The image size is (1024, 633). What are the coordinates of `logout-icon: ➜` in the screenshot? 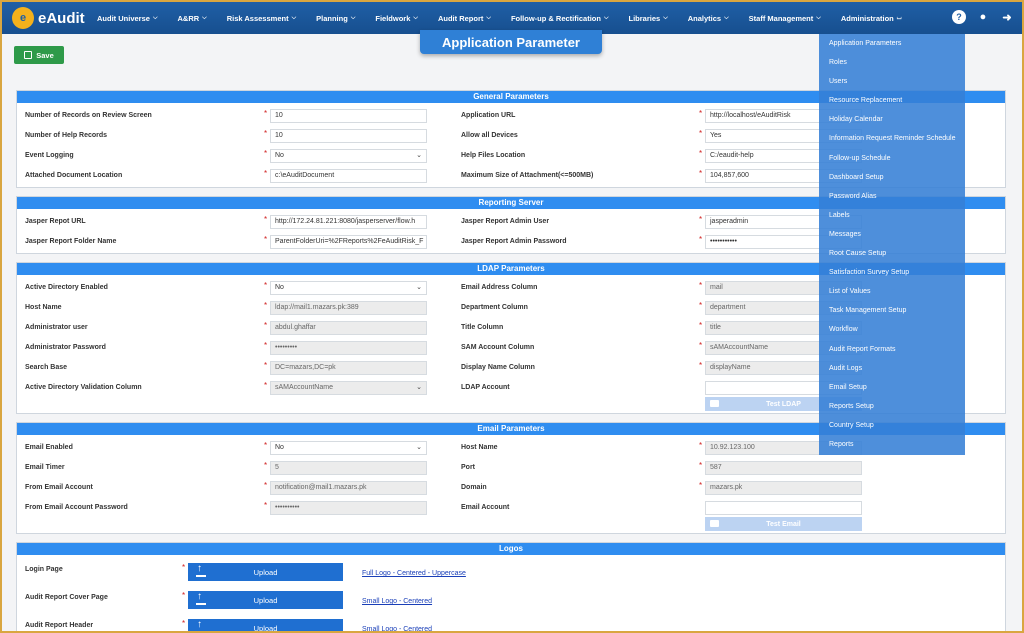 It's located at (1007, 17).